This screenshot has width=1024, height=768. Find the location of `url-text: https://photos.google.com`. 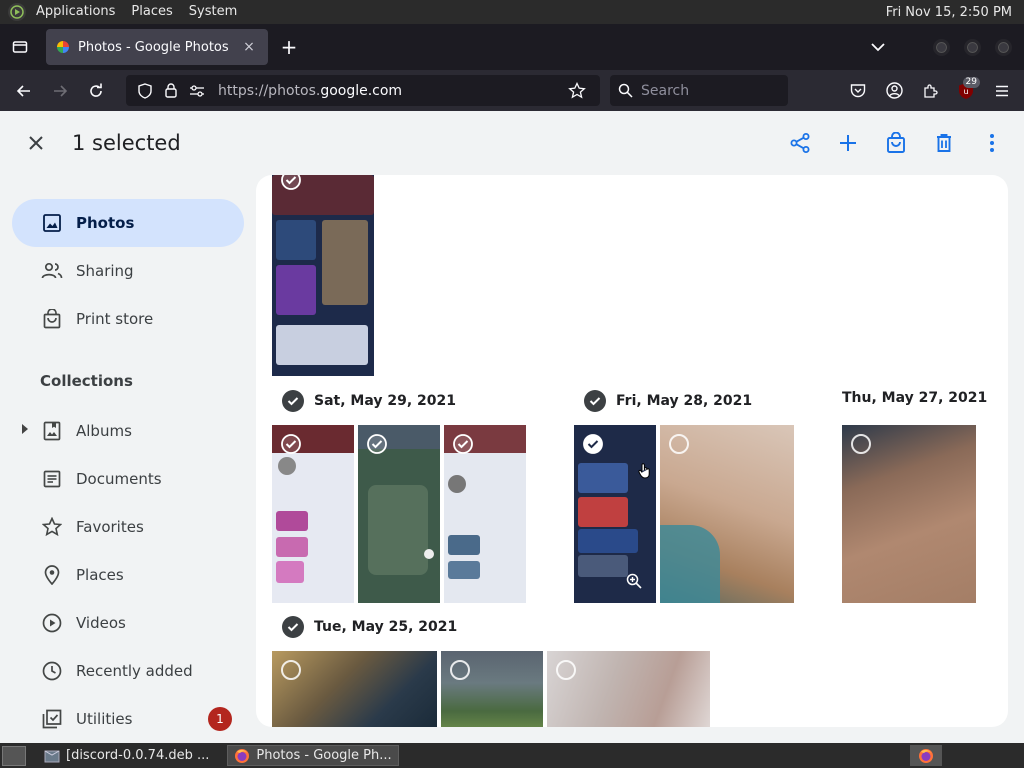

url-text: https://photos.google.com is located at coordinates (392, 91).